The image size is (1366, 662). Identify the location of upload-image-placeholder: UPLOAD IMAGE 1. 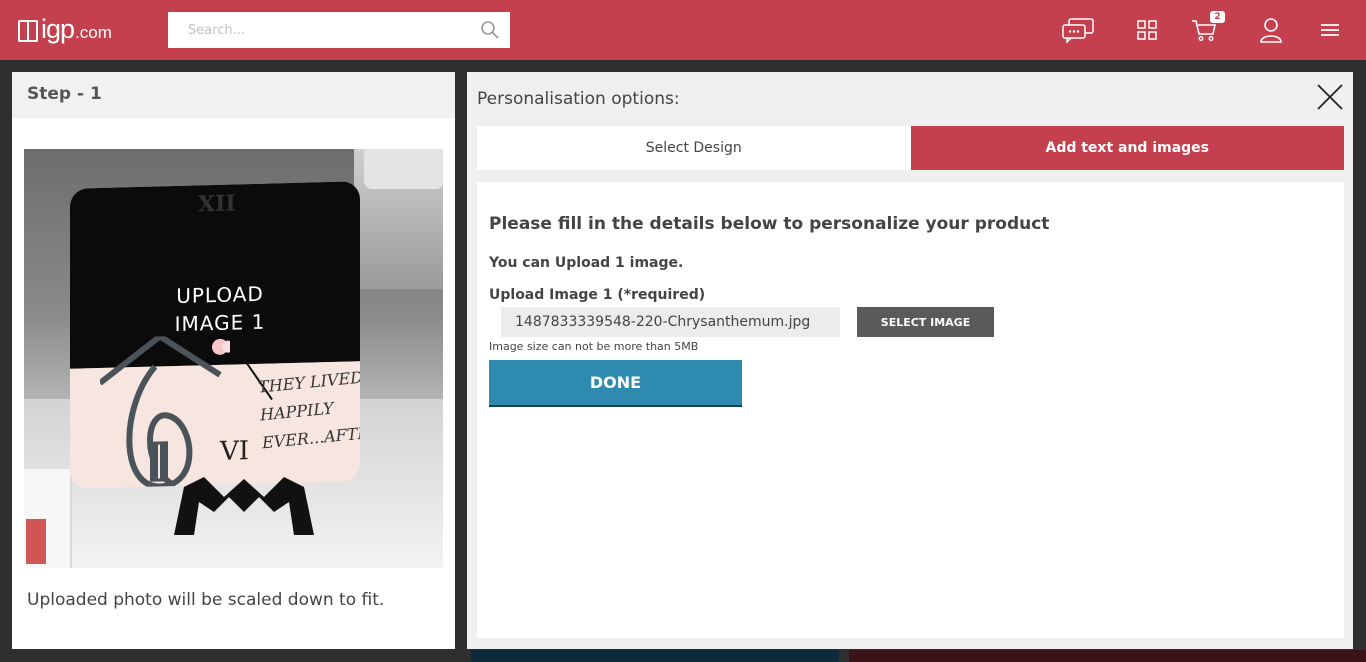
(220, 309).